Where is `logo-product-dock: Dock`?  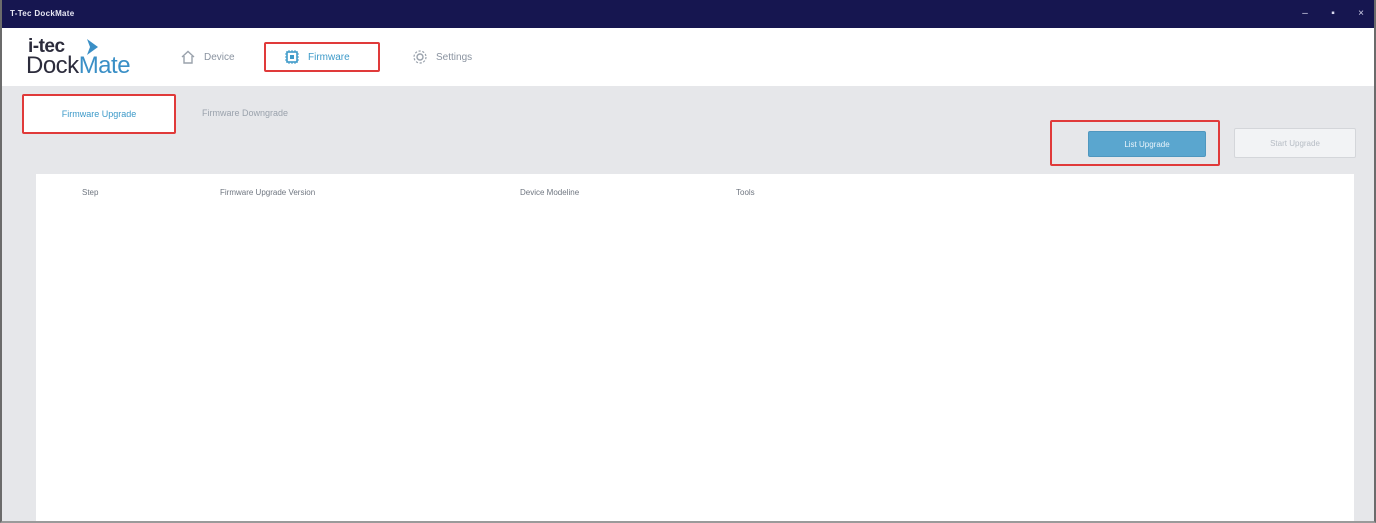
logo-product-dock: Dock is located at coordinates (52, 65).